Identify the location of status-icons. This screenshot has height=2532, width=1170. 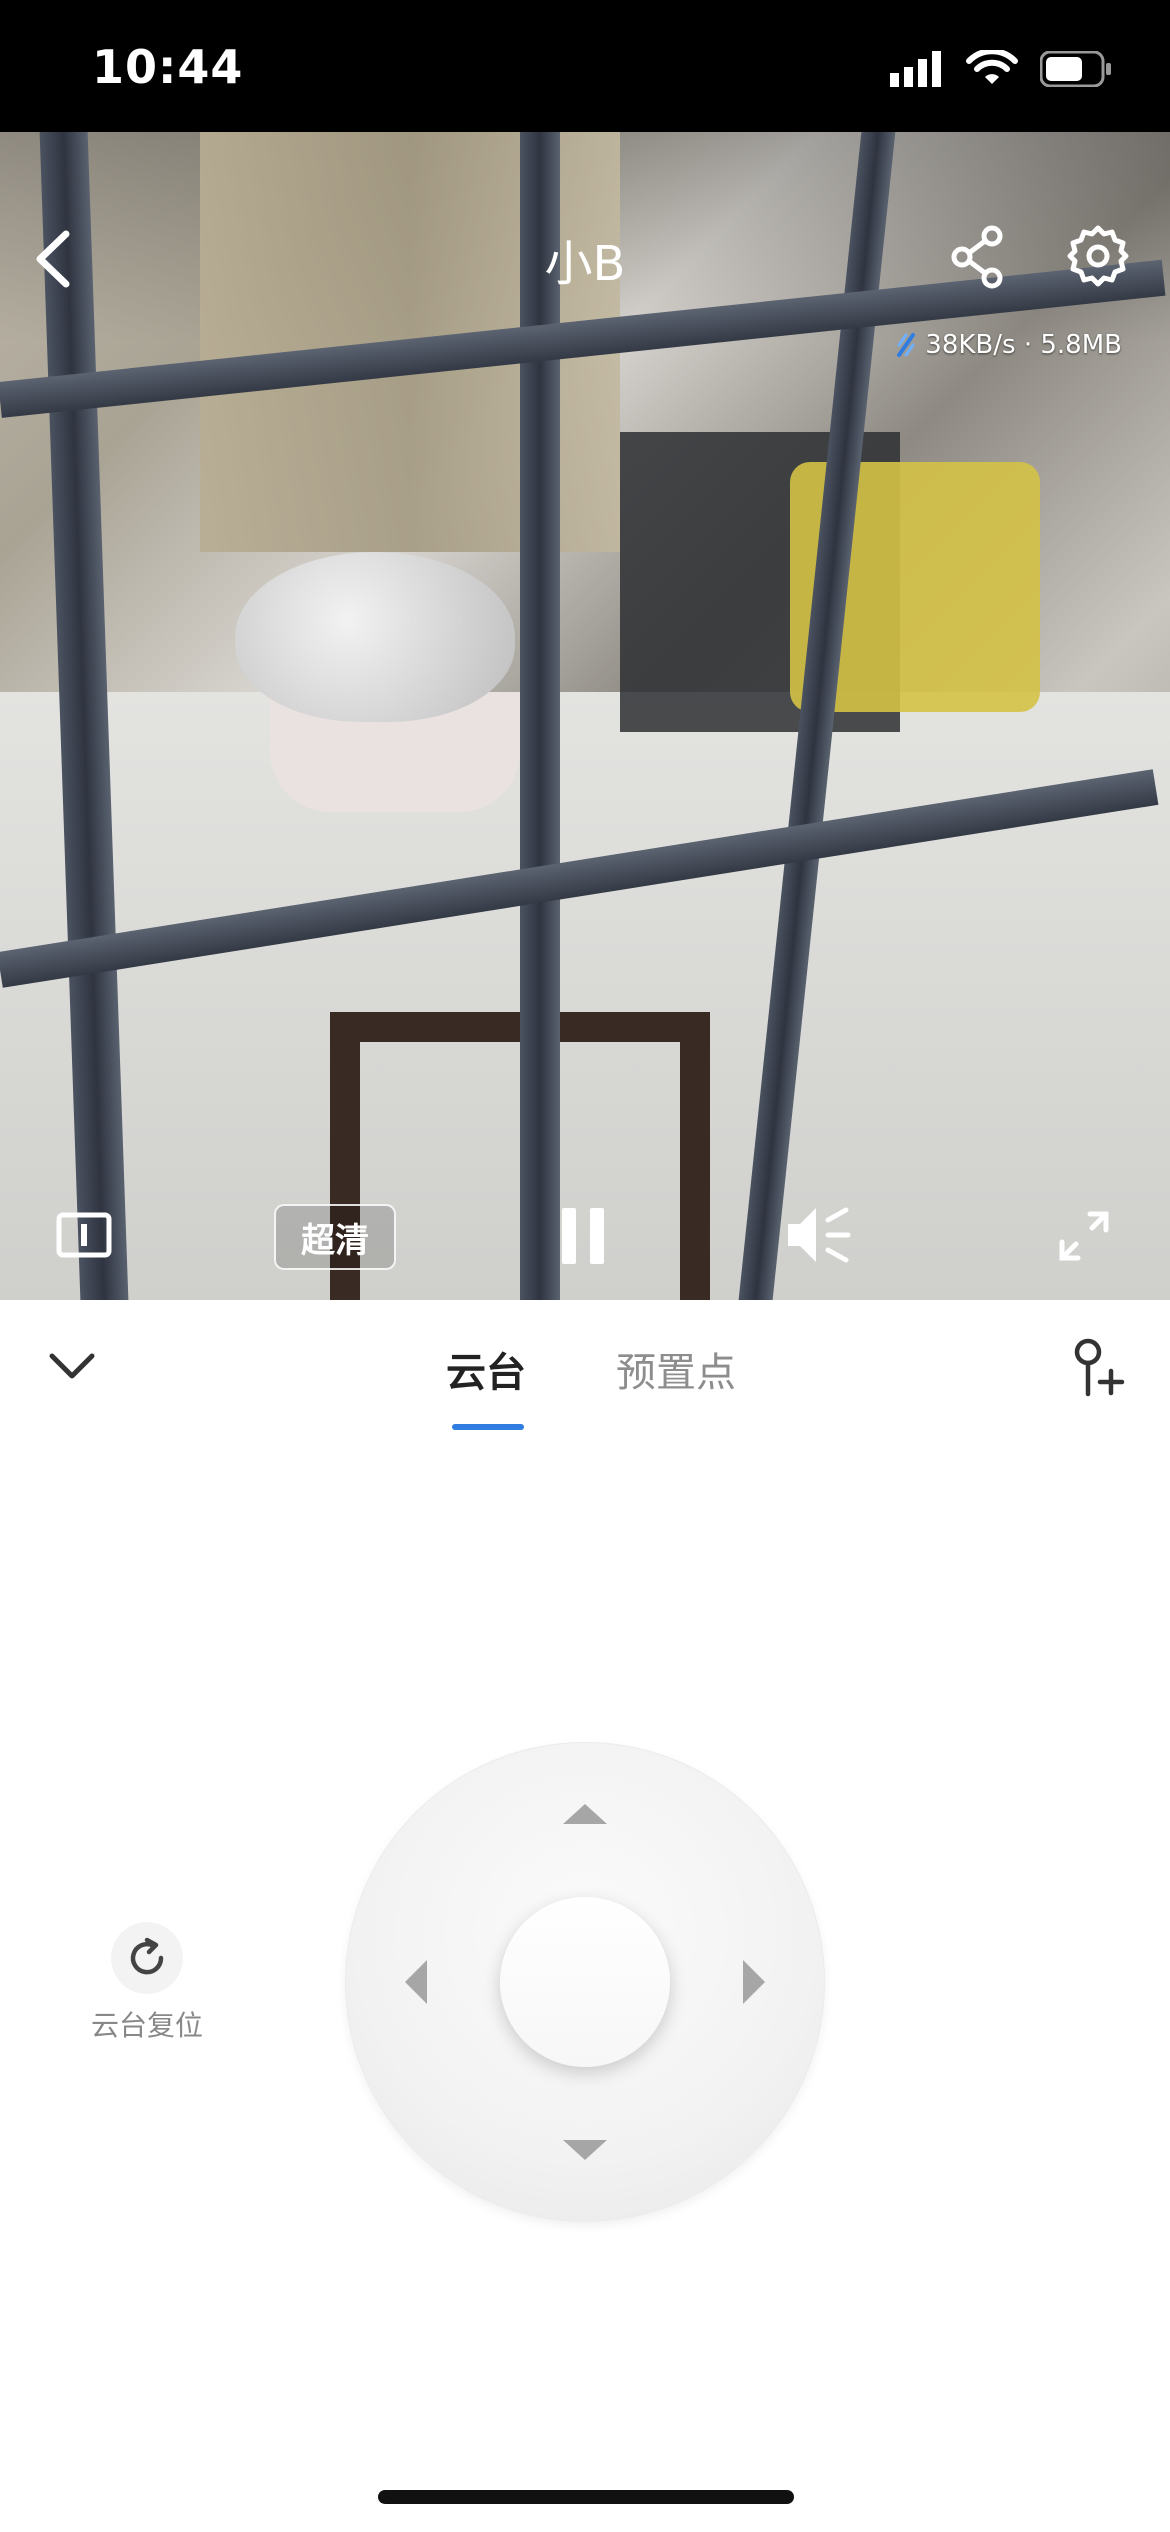
(1001, 69).